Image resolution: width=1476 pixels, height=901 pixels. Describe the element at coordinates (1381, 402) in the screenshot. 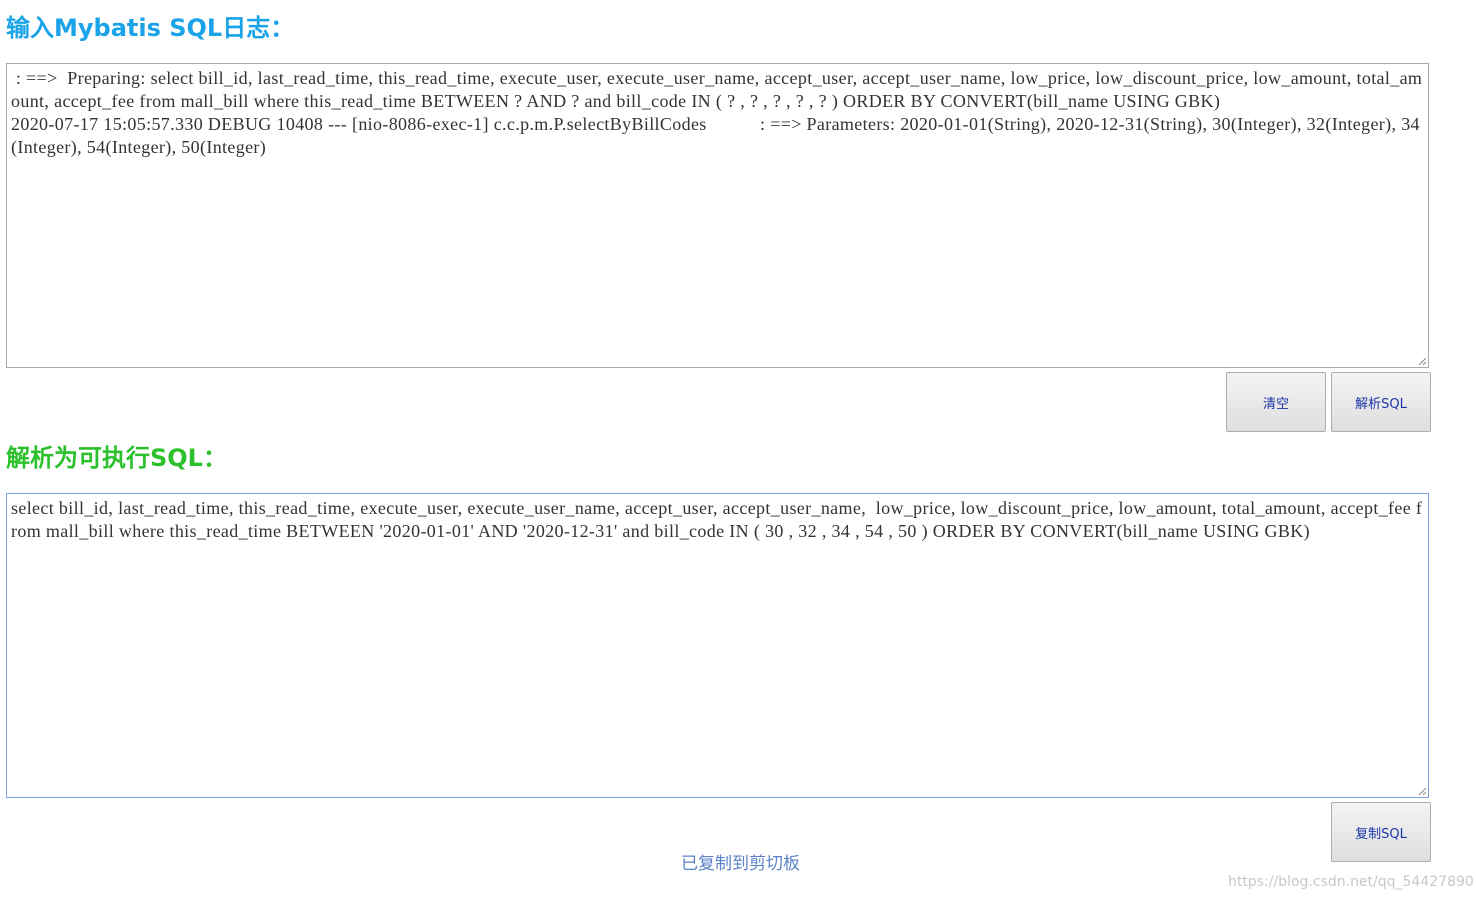

I see `parse-sql-button: 解析SQL` at that location.